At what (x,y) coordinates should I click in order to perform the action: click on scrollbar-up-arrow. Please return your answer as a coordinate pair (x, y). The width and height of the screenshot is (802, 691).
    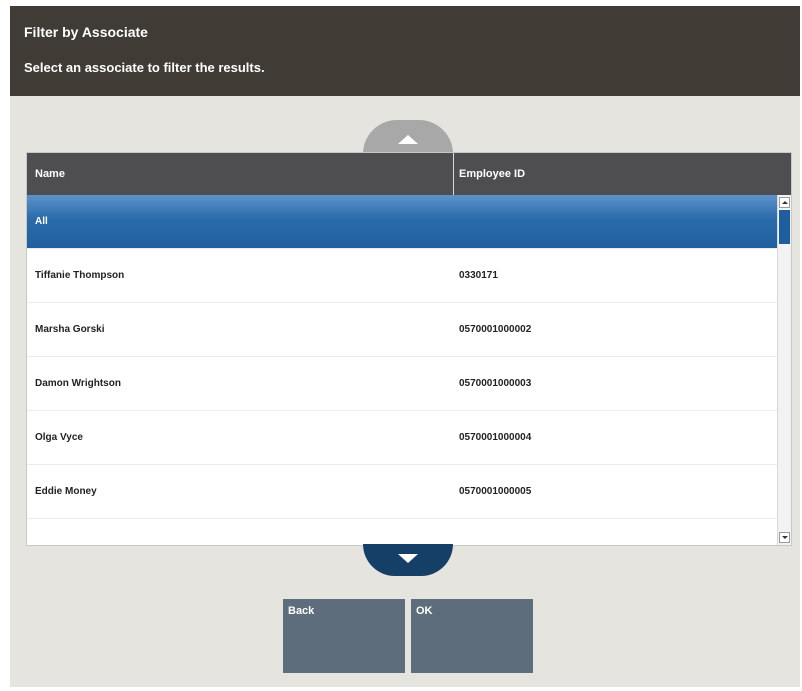
    Looking at the image, I should click on (784, 202).